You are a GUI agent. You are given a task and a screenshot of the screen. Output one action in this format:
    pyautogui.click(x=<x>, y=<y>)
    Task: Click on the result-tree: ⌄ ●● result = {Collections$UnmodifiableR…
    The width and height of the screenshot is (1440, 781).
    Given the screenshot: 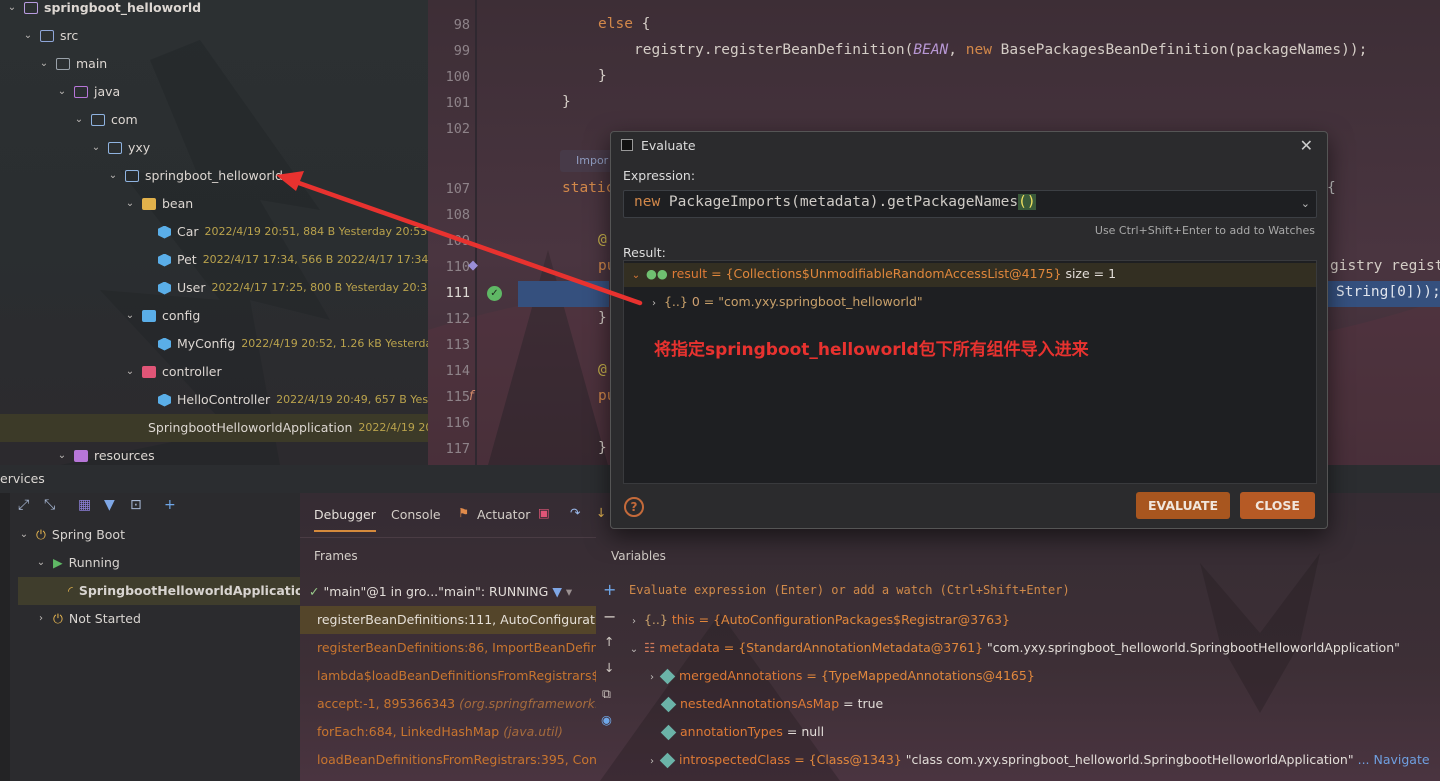 What is the action you would take?
    pyautogui.click(x=970, y=372)
    